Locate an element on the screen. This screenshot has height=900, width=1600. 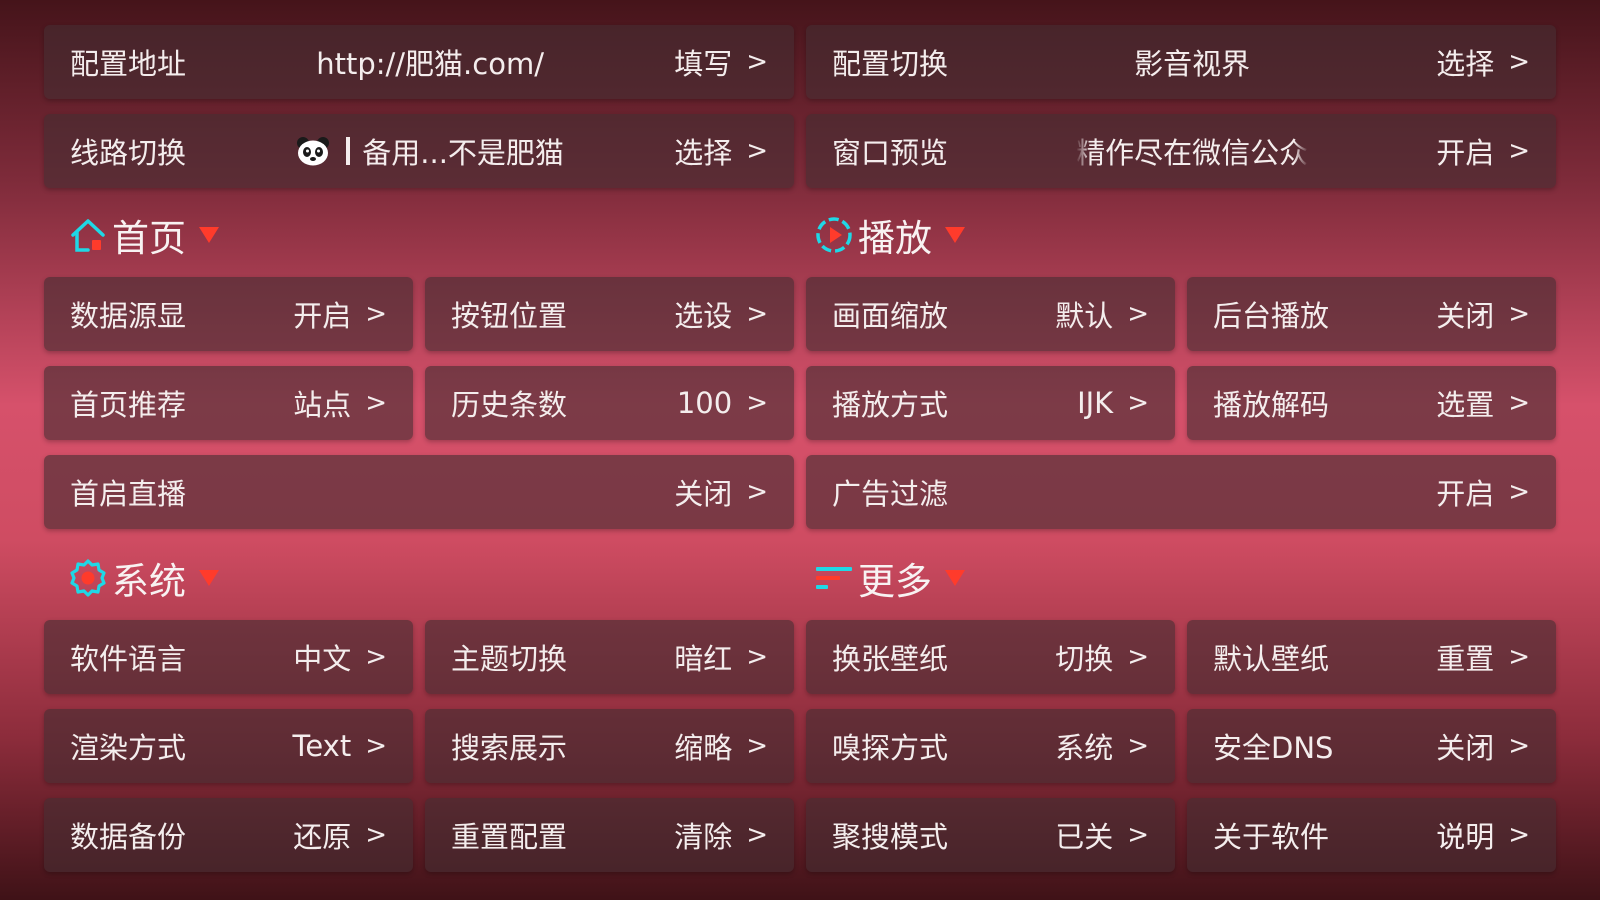
section-home-header: 首页 is located at coordinates (144, 235).